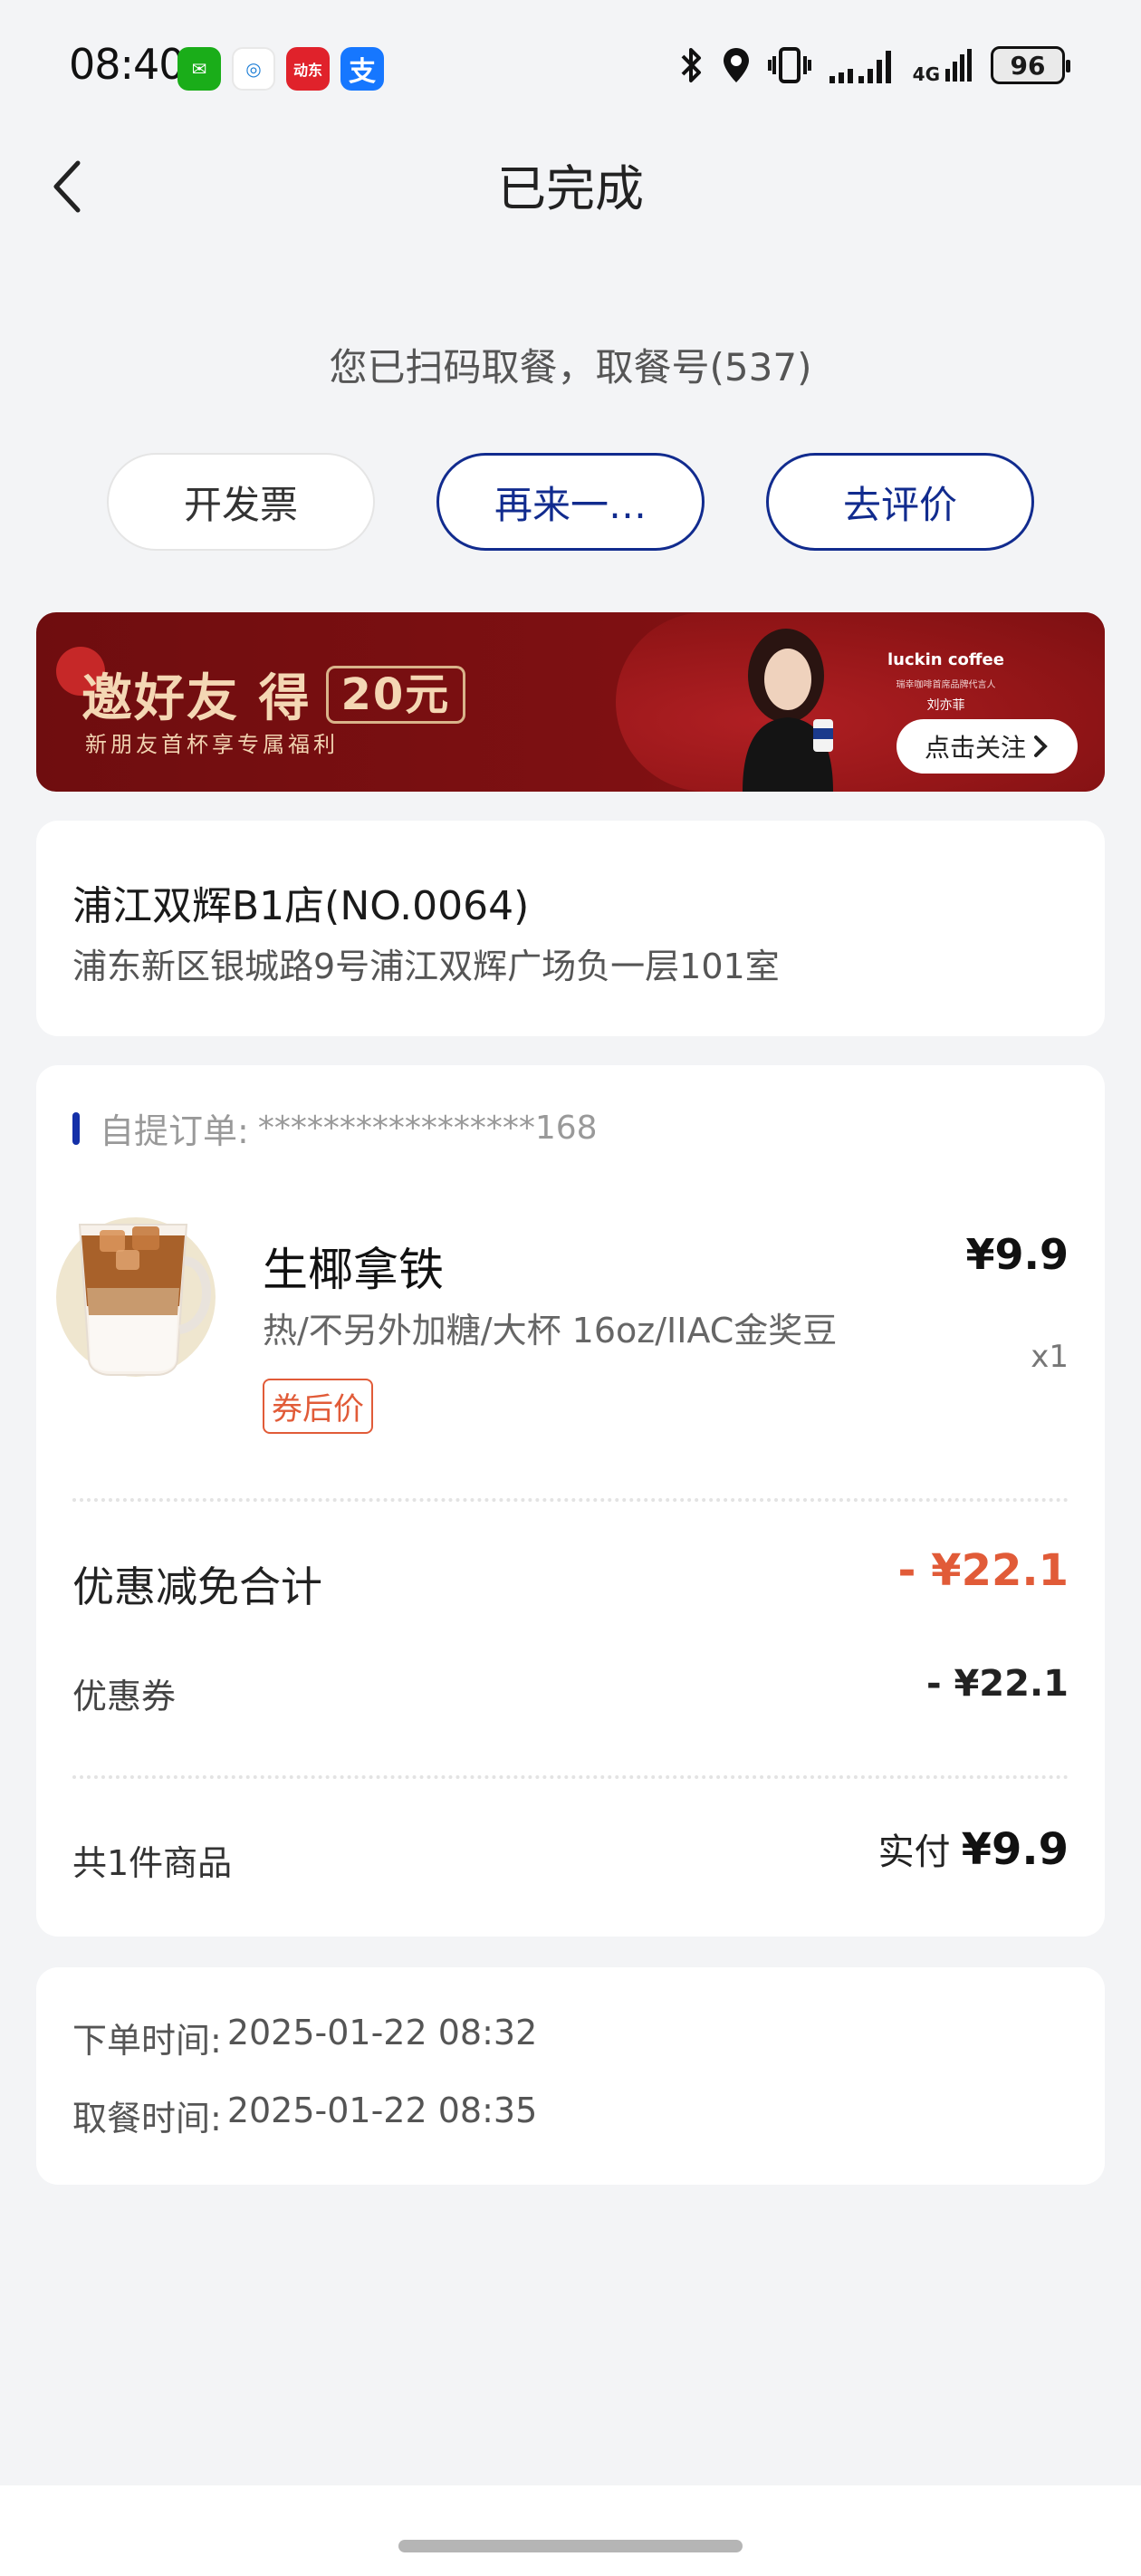 The width and height of the screenshot is (1141, 2576). What do you see at coordinates (975, 748) in the screenshot?
I see `follow-label: 点击关注` at bounding box center [975, 748].